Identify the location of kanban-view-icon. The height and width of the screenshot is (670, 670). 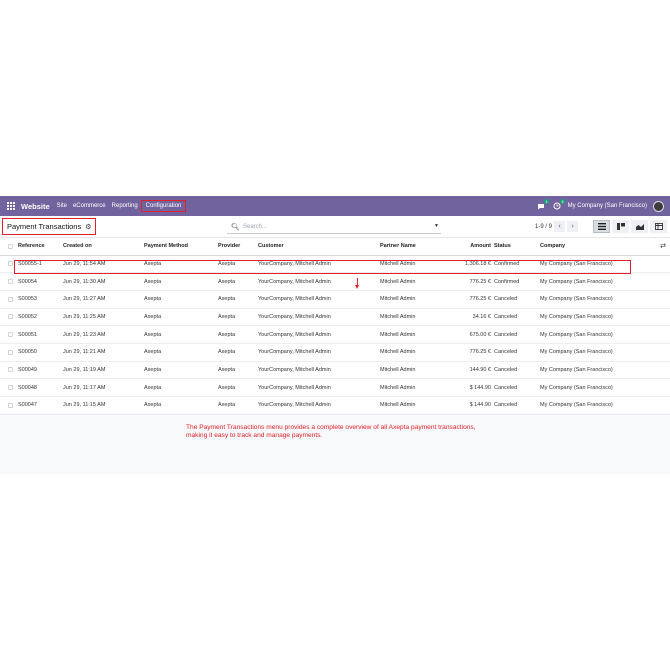
(620, 226).